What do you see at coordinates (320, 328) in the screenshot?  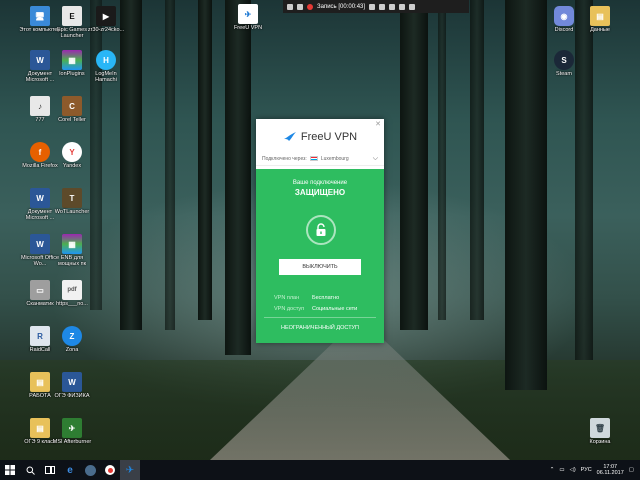 I see `unlimited-access-link: НЕОГРАНИЧЕННЫЙ ДОСТУП` at bounding box center [320, 328].